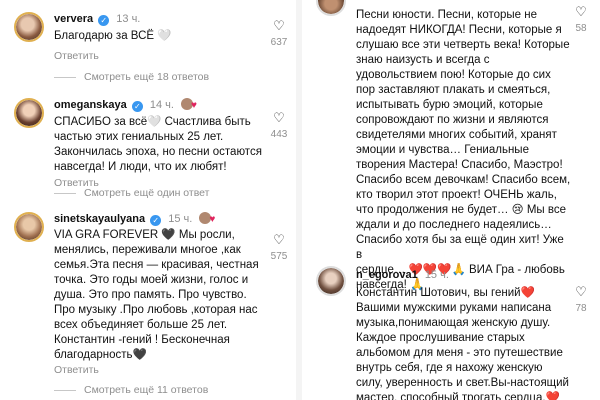  I want to click on view-more-replies-link: Смотреть ещё 11 ответов, so click(131, 390).